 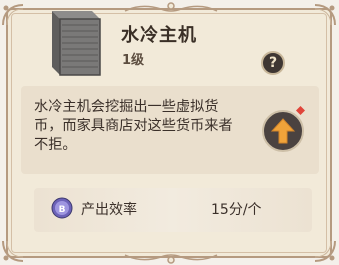 What do you see at coordinates (133, 60) in the screenshot?
I see `item-level: 1级` at bounding box center [133, 60].